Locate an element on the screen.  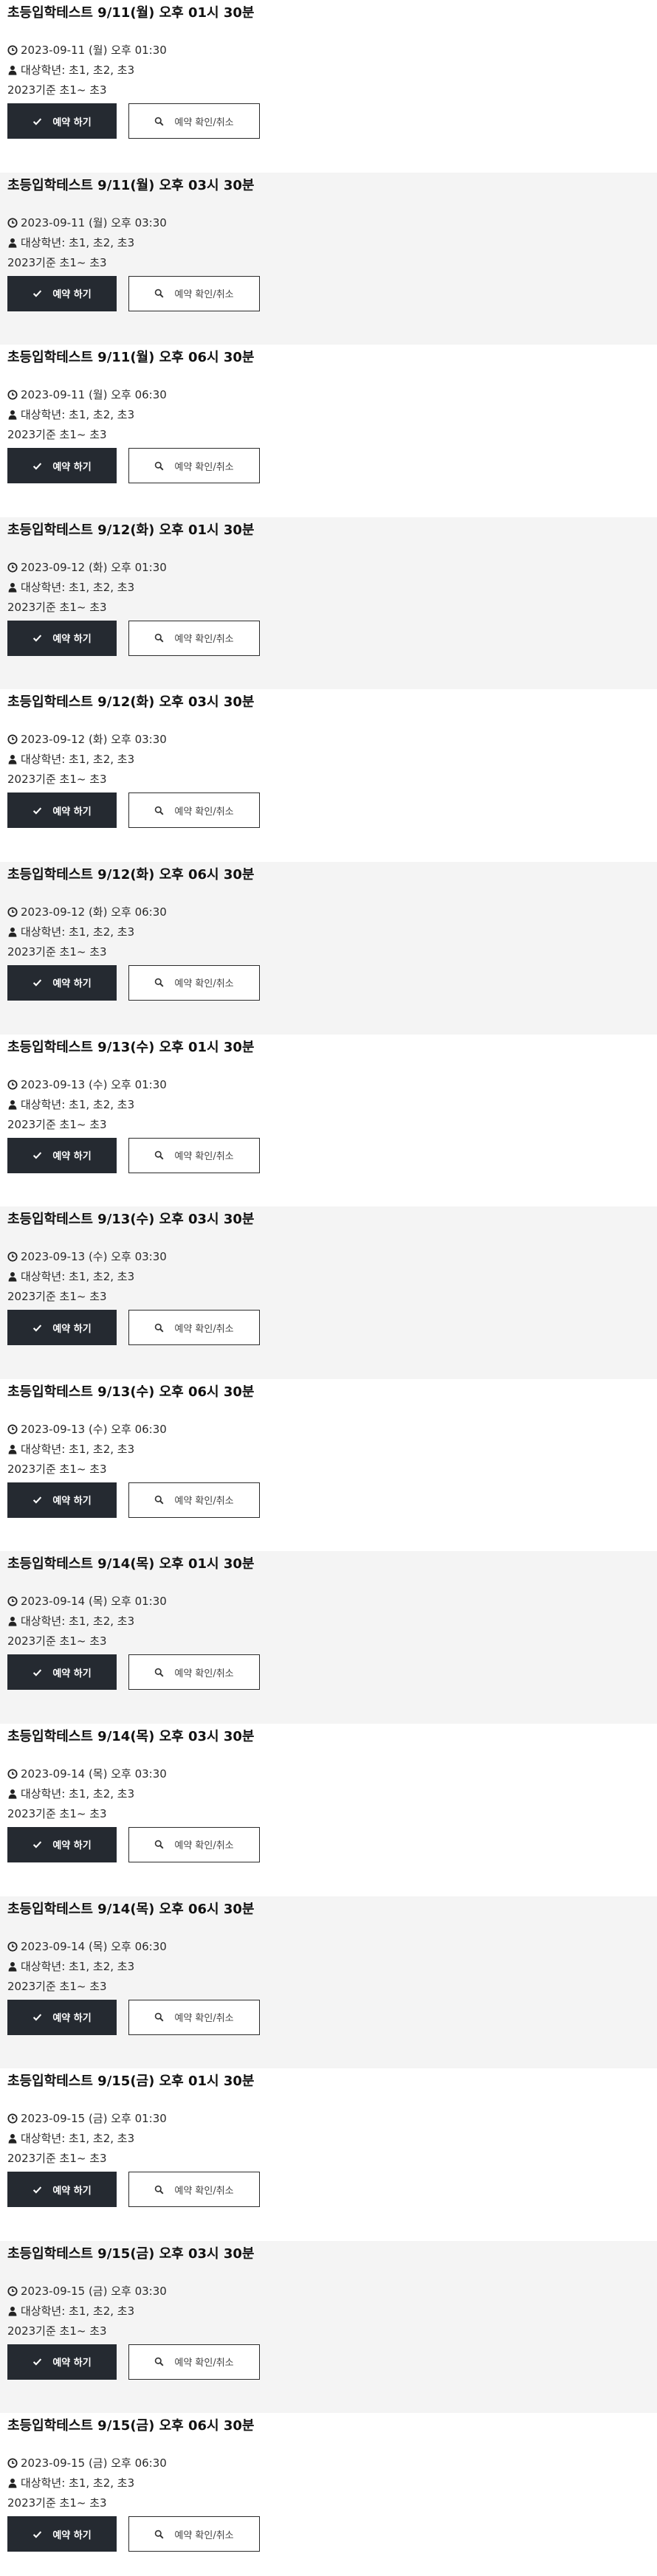
session-title: 초등입학테스트 9/12(화) 오후 03시 30분 is located at coordinates (131, 702).